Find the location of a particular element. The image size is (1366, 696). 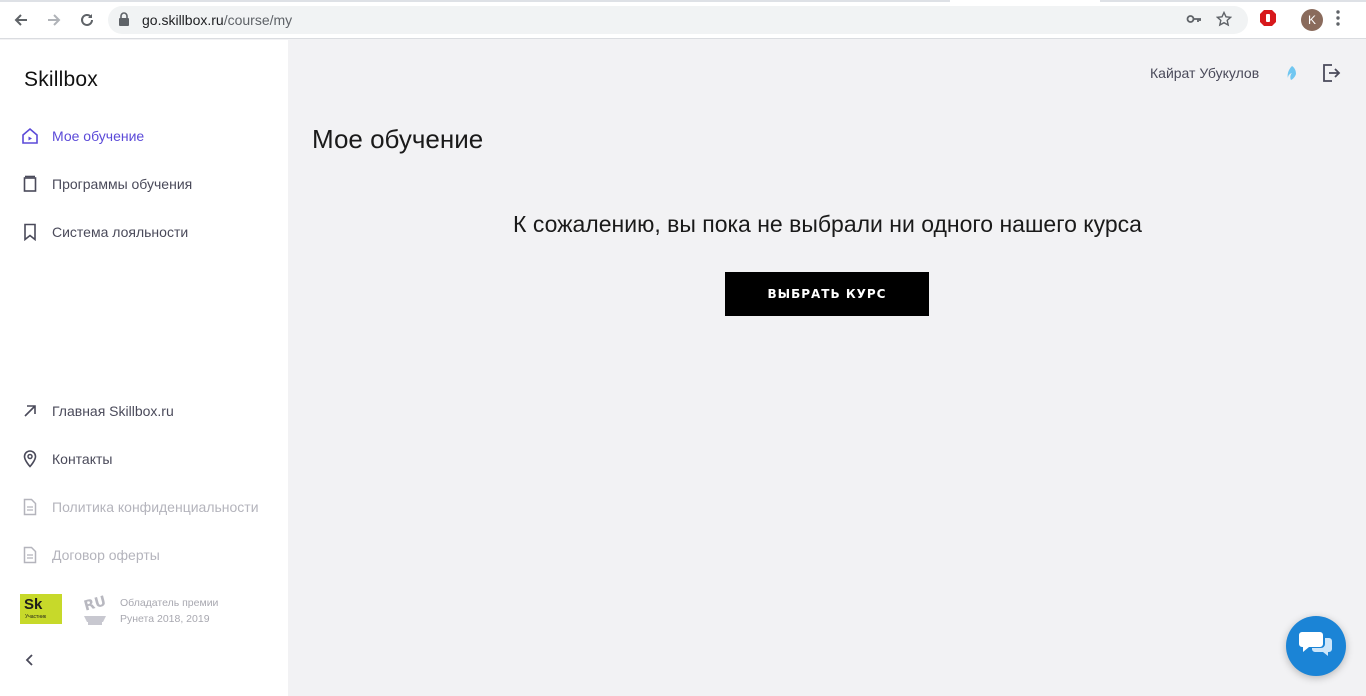

chat-widget-button is located at coordinates (1316, 646).